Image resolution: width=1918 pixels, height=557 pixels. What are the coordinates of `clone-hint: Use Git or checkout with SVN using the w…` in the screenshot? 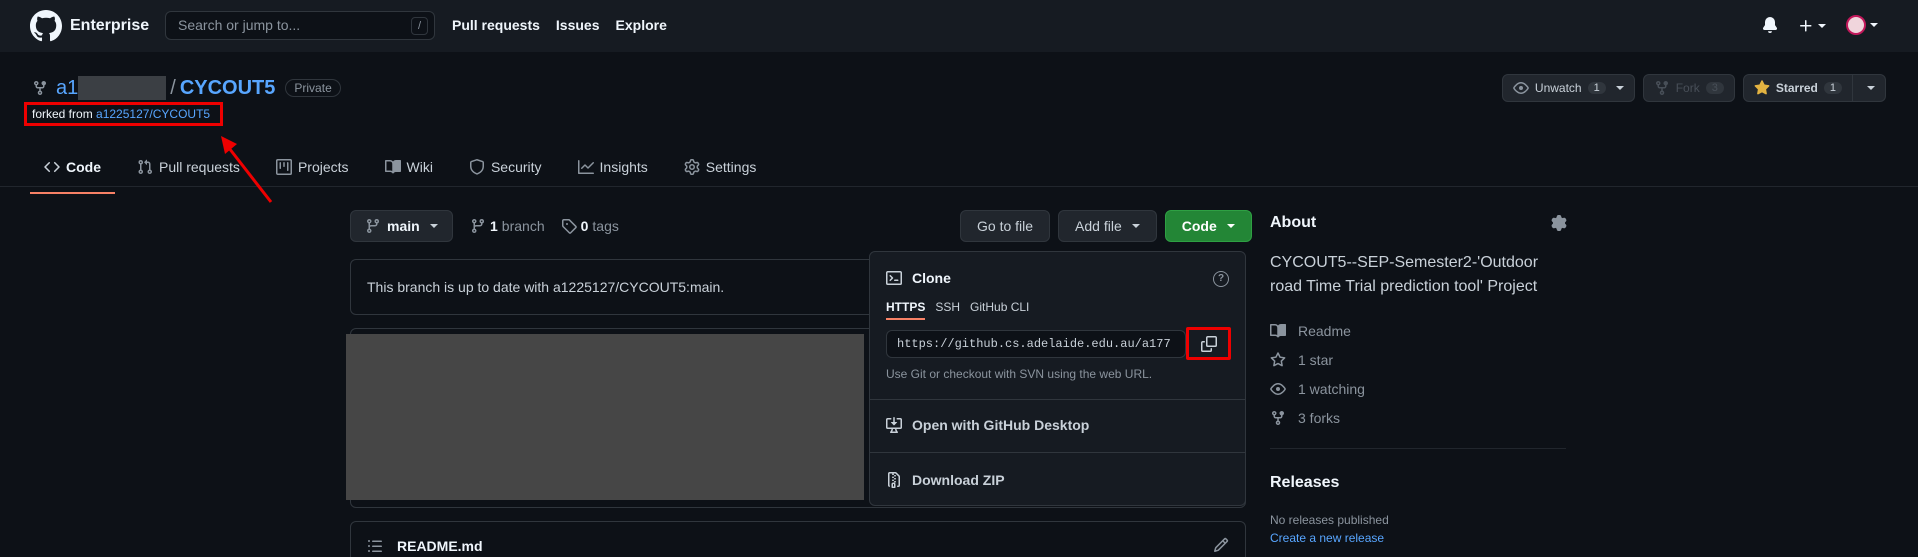 It's located at (1019, 374).